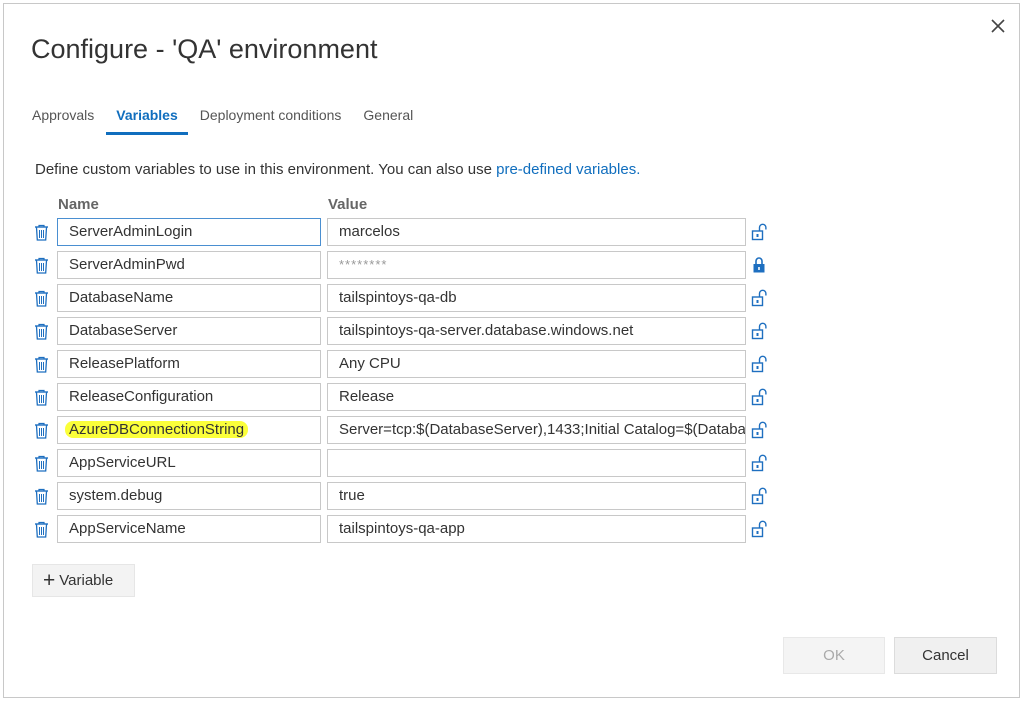 The width and height of the screenshot is (1024, 702). I want to click on variable-value-input: true, so click(536, 496).